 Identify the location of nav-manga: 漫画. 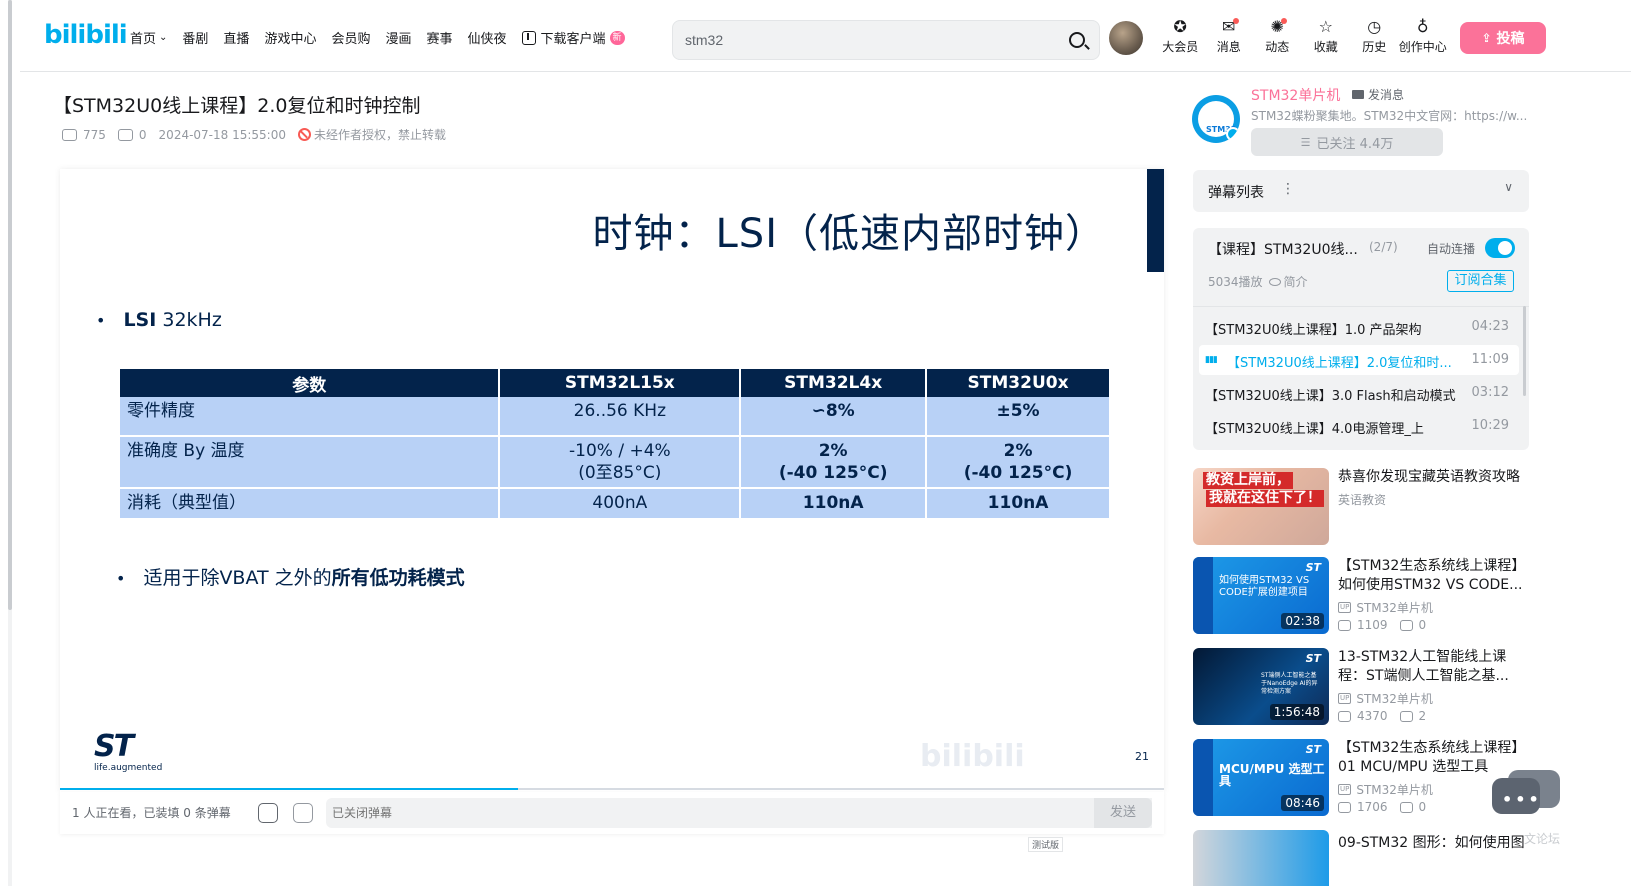
(398, 37).